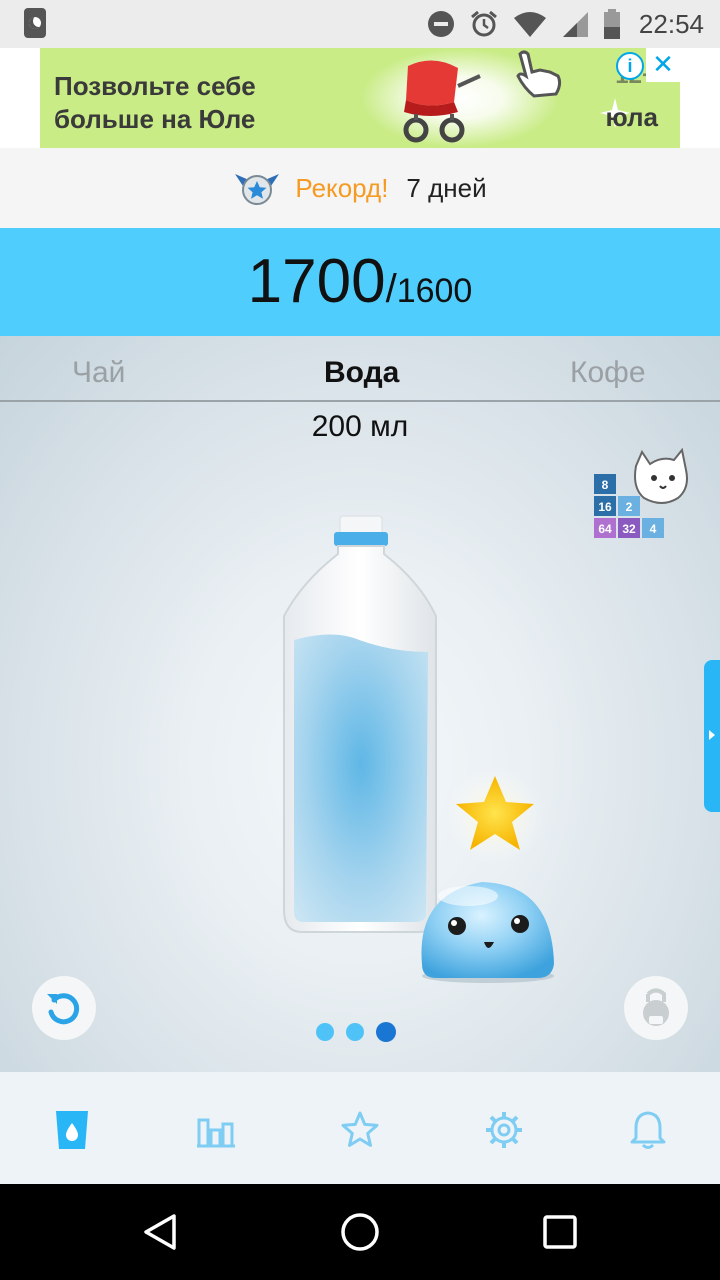  Describe the element at coordinates (611, 24) in the screenshot. I see `battery-icon` at that location.